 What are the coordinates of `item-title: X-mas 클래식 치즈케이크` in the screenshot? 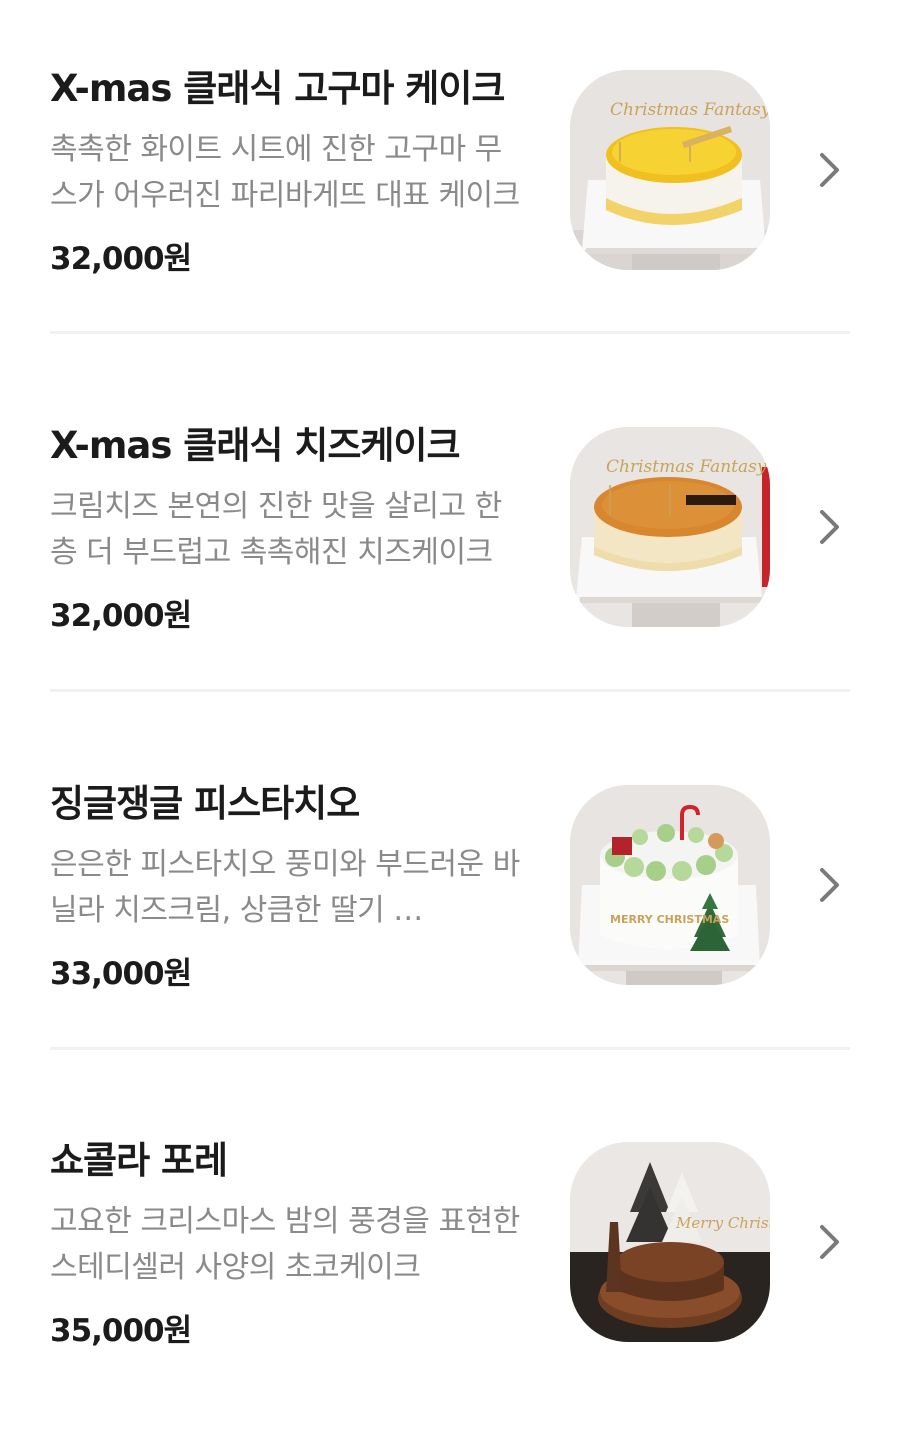 It's located at (255, 445).